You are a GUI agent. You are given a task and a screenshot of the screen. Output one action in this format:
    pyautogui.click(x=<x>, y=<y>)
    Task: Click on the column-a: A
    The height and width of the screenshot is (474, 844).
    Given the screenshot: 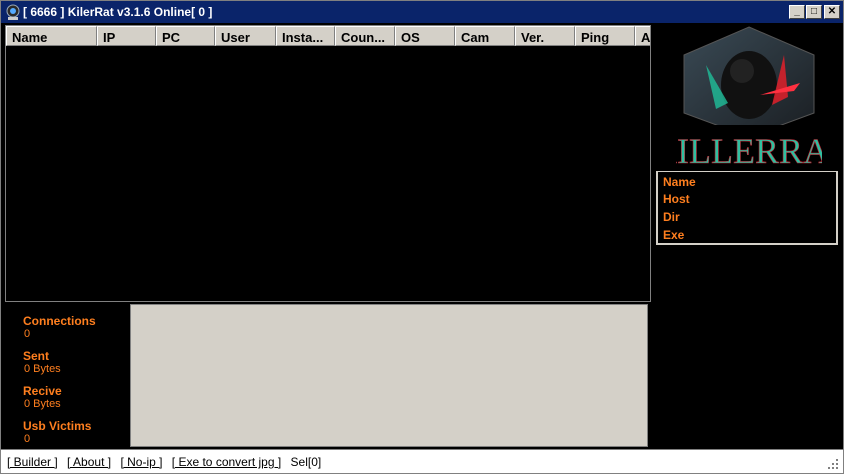 What is the action you would take?
    pyautogui.click(x=642, y=36)
    